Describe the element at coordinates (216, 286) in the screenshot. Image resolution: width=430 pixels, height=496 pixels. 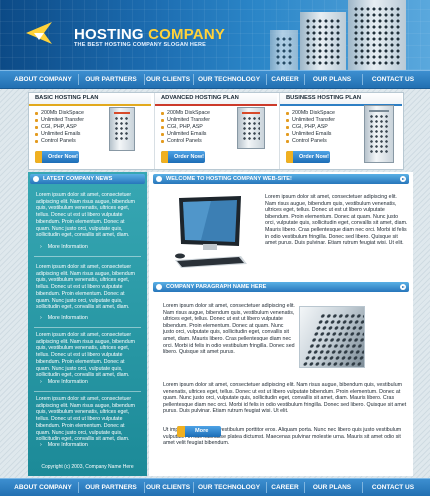
I see `paragraph-heading: COMPANY PARAGRAPH NAME HERE` at that location.